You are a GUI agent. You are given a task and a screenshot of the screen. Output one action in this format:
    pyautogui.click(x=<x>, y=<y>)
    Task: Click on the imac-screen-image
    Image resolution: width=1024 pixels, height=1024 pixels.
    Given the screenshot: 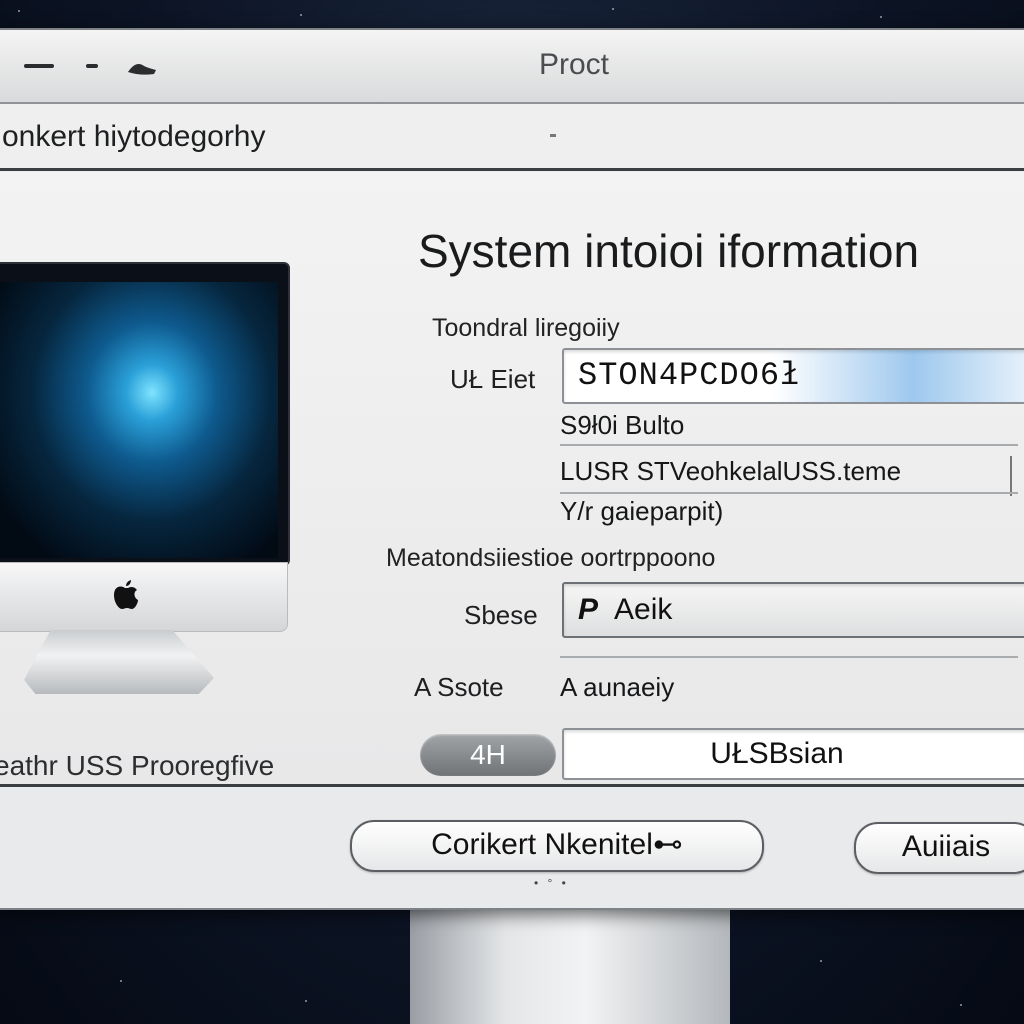 What is the action you would take?
    pyautogui.click(x=145, y=414)
    